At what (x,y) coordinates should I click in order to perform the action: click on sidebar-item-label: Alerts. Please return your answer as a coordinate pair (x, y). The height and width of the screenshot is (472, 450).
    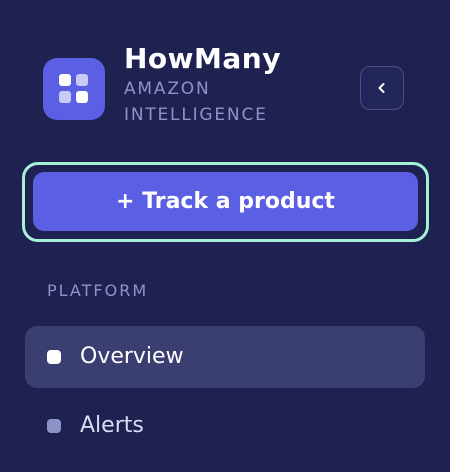
    Looking at the image, I should click on (112, 425).